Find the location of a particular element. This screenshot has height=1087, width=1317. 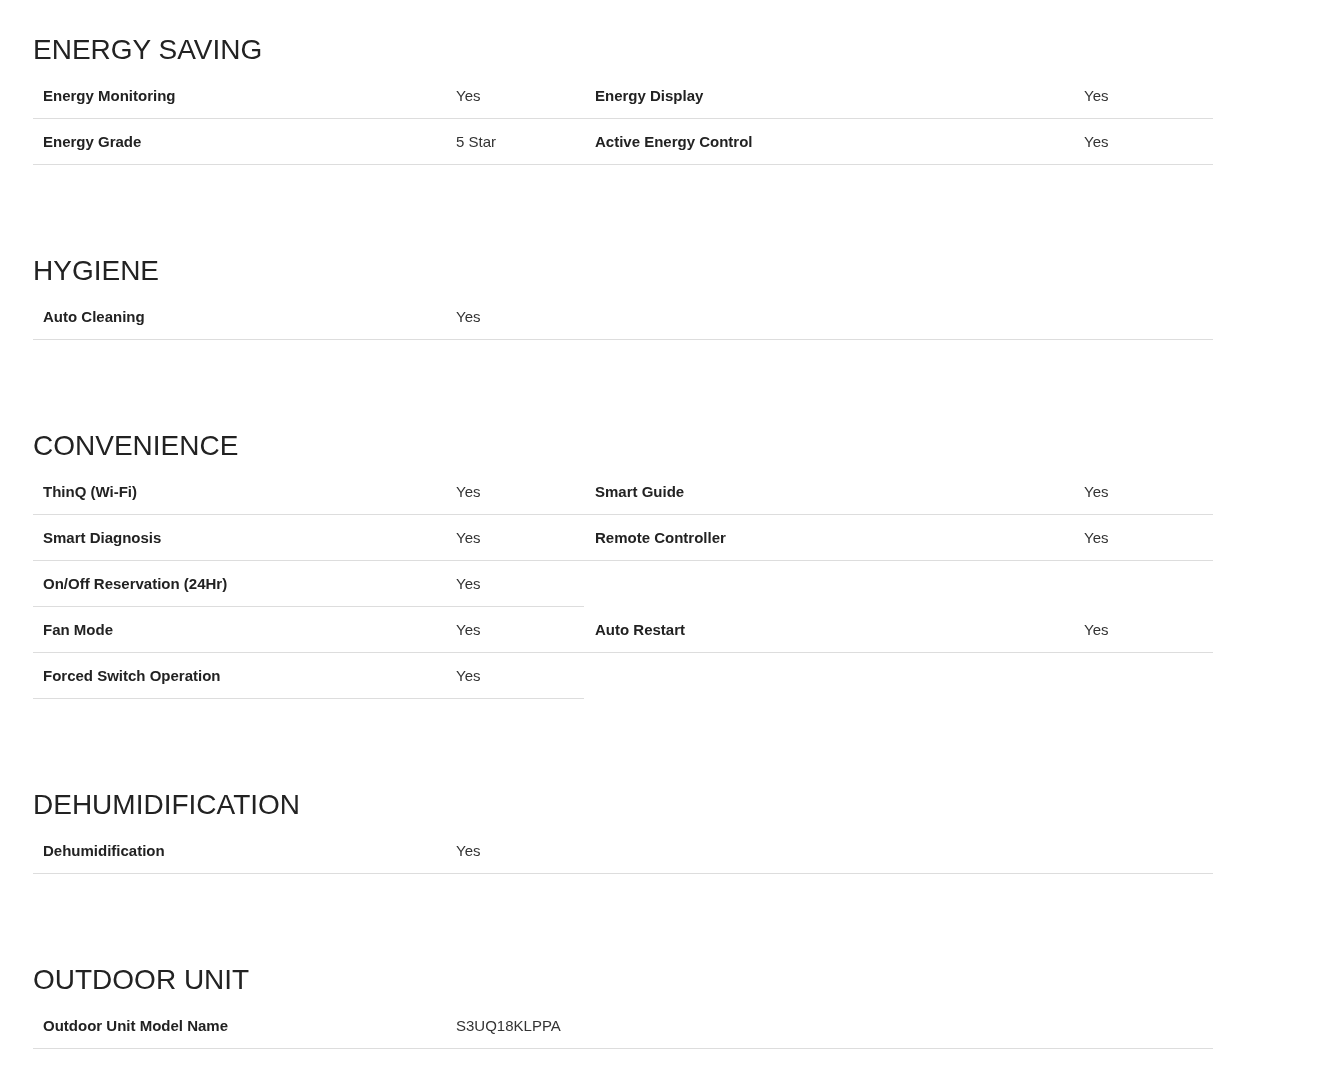

spec-label: Smart Diagnosis is located at coordinates (102, 537).